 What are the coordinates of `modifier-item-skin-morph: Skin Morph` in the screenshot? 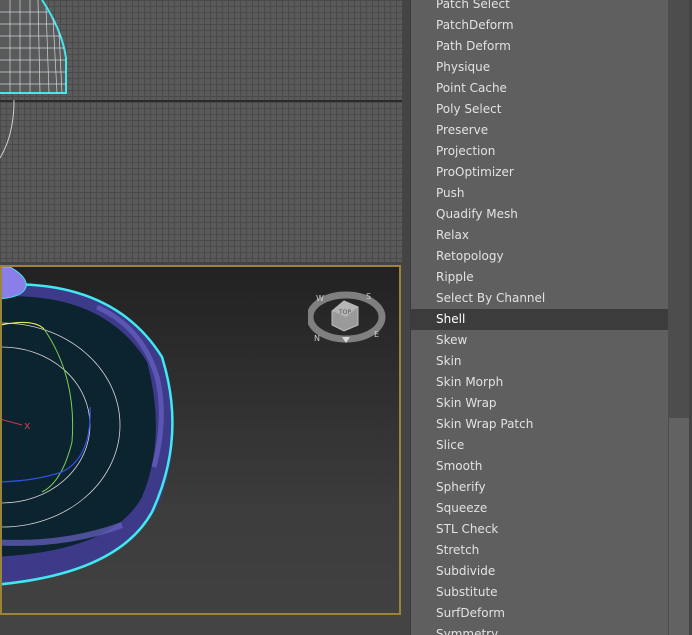 It's located at (540, 382).